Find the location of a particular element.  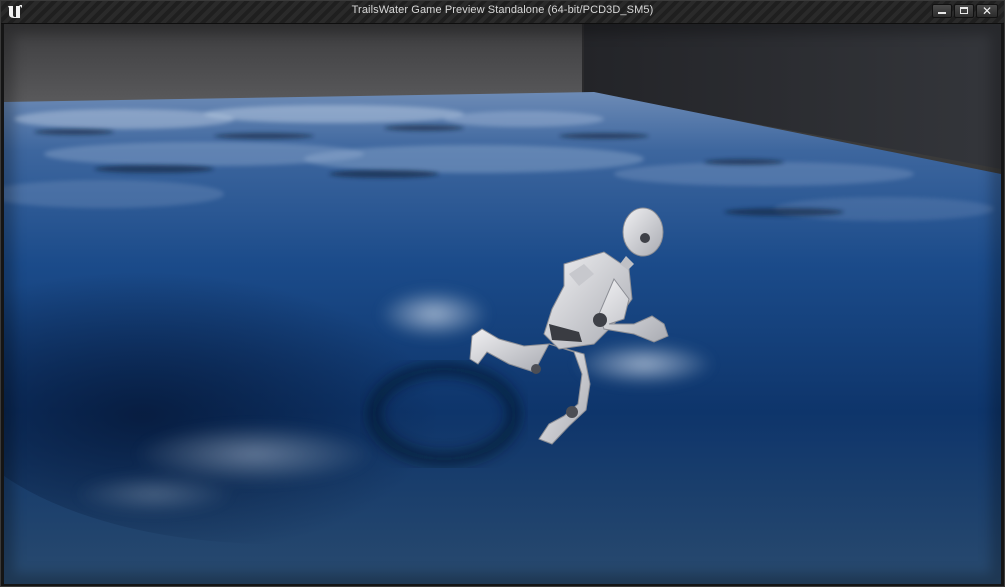

unreal-engine-logo-icon is located at coordinates (15, 12).